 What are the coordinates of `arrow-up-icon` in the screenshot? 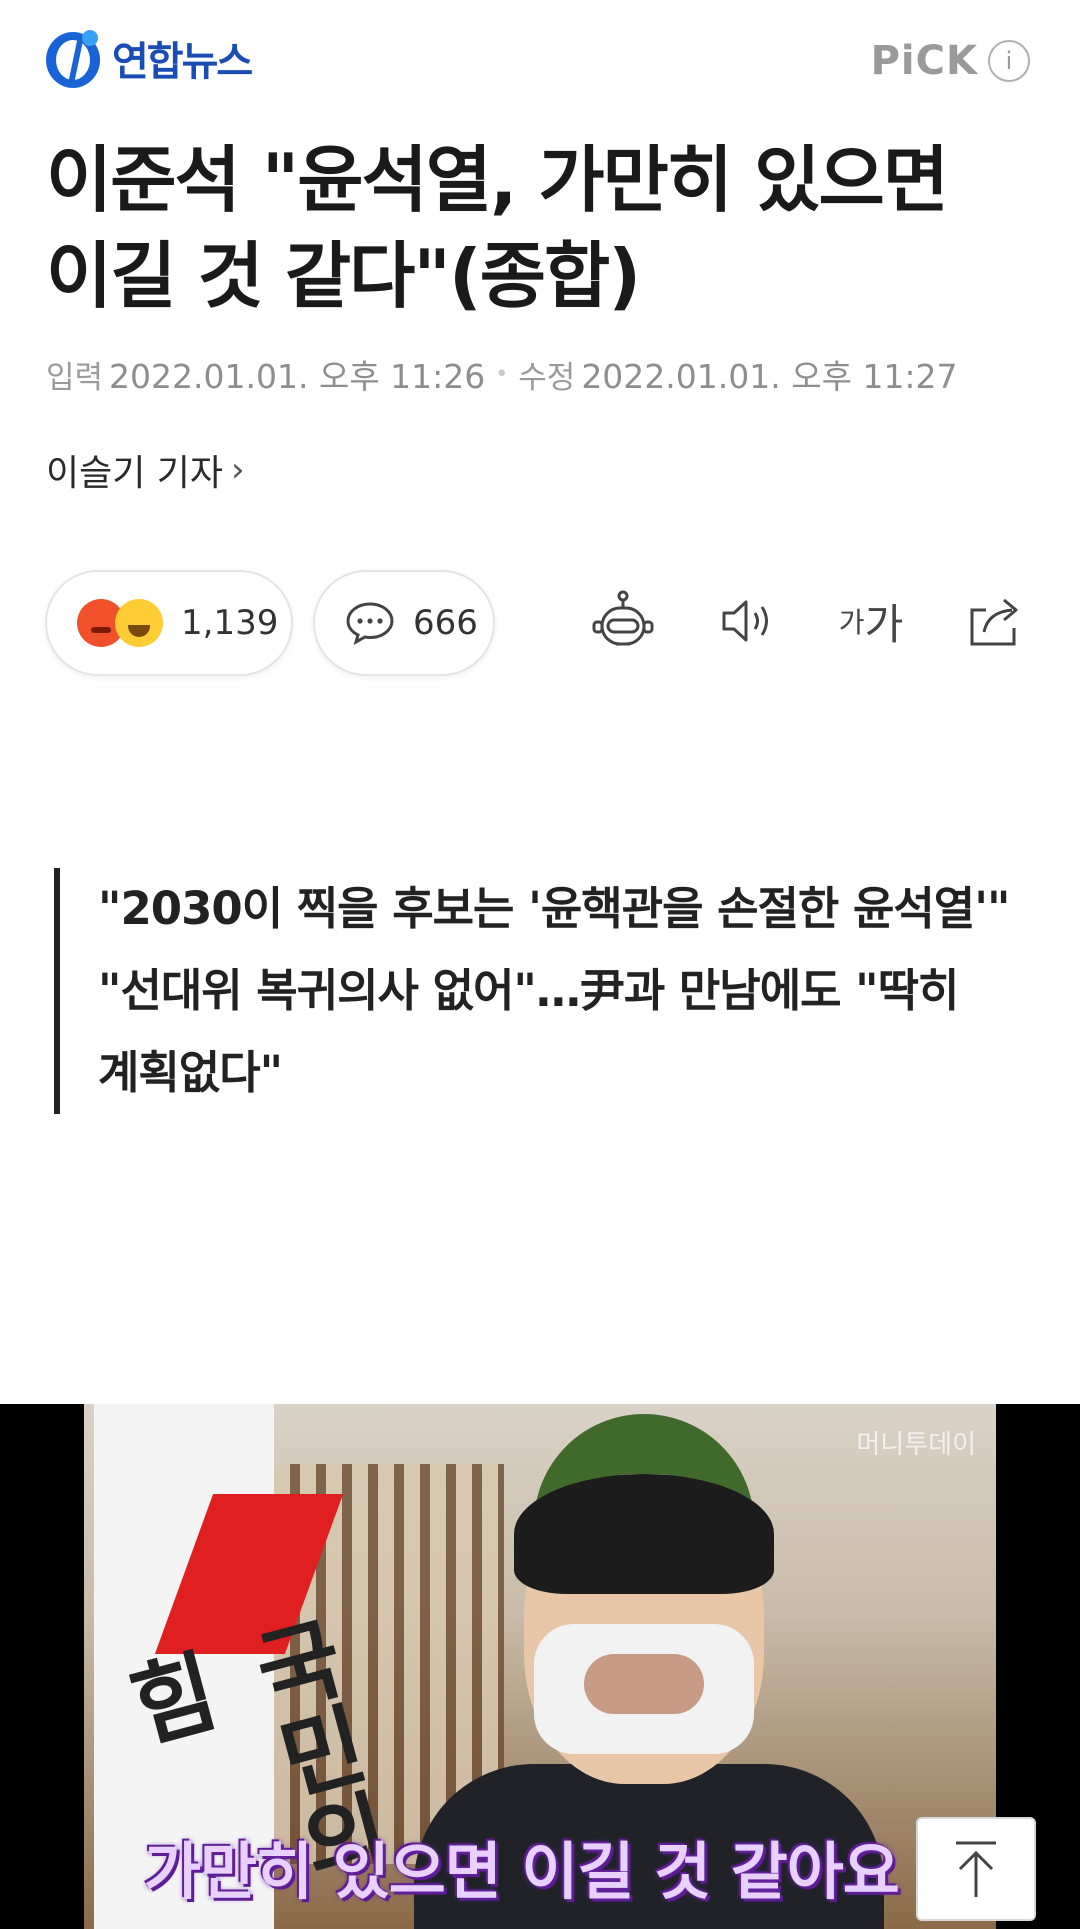 It's located at (976, 1869).